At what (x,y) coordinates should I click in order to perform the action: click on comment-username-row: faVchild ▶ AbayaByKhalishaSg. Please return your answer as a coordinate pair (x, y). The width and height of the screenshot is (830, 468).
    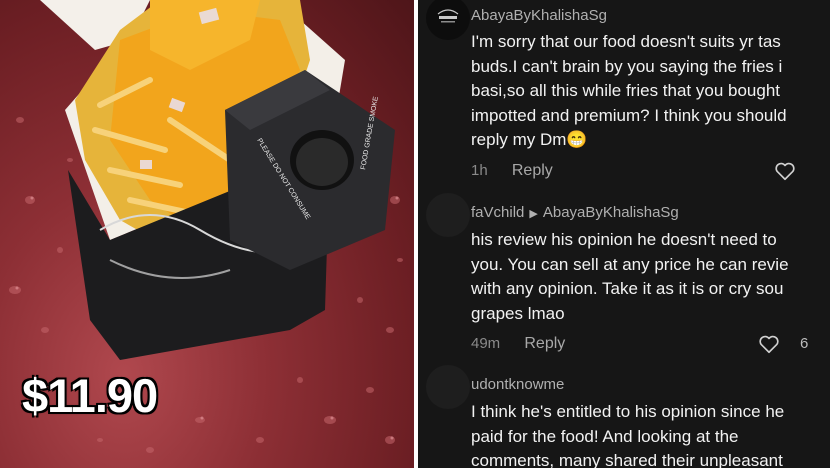
    Looking at the image, I should click on (575, 212).